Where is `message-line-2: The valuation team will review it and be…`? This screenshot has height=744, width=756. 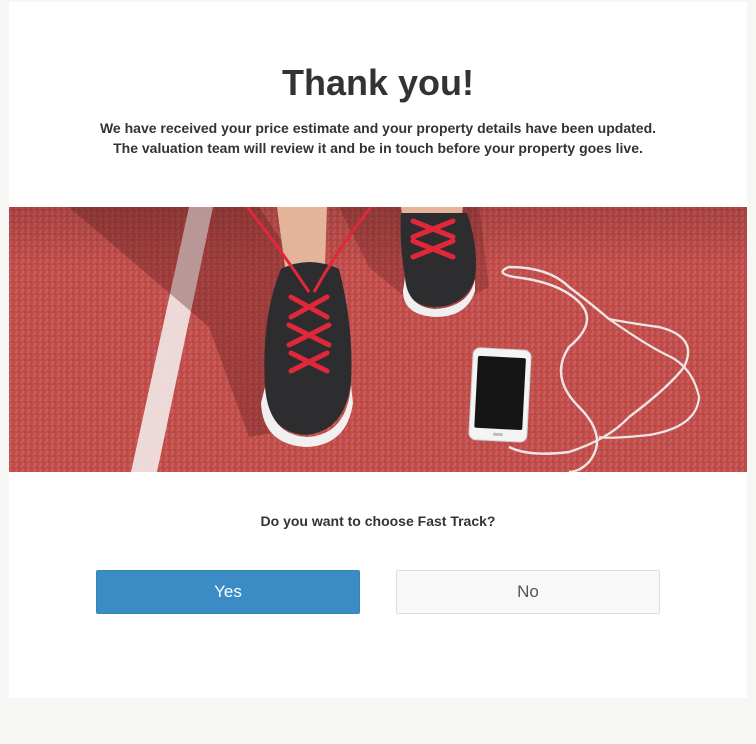 message-line-2: The valuation team will review it and be… is located at coordinates (378, 148).